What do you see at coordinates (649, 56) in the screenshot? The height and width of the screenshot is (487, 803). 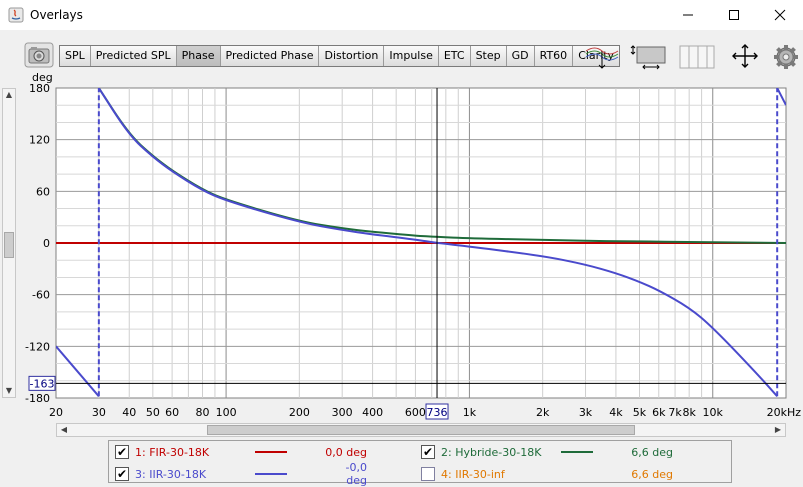 I see `limits-icon` at bounding box center [649, 56].